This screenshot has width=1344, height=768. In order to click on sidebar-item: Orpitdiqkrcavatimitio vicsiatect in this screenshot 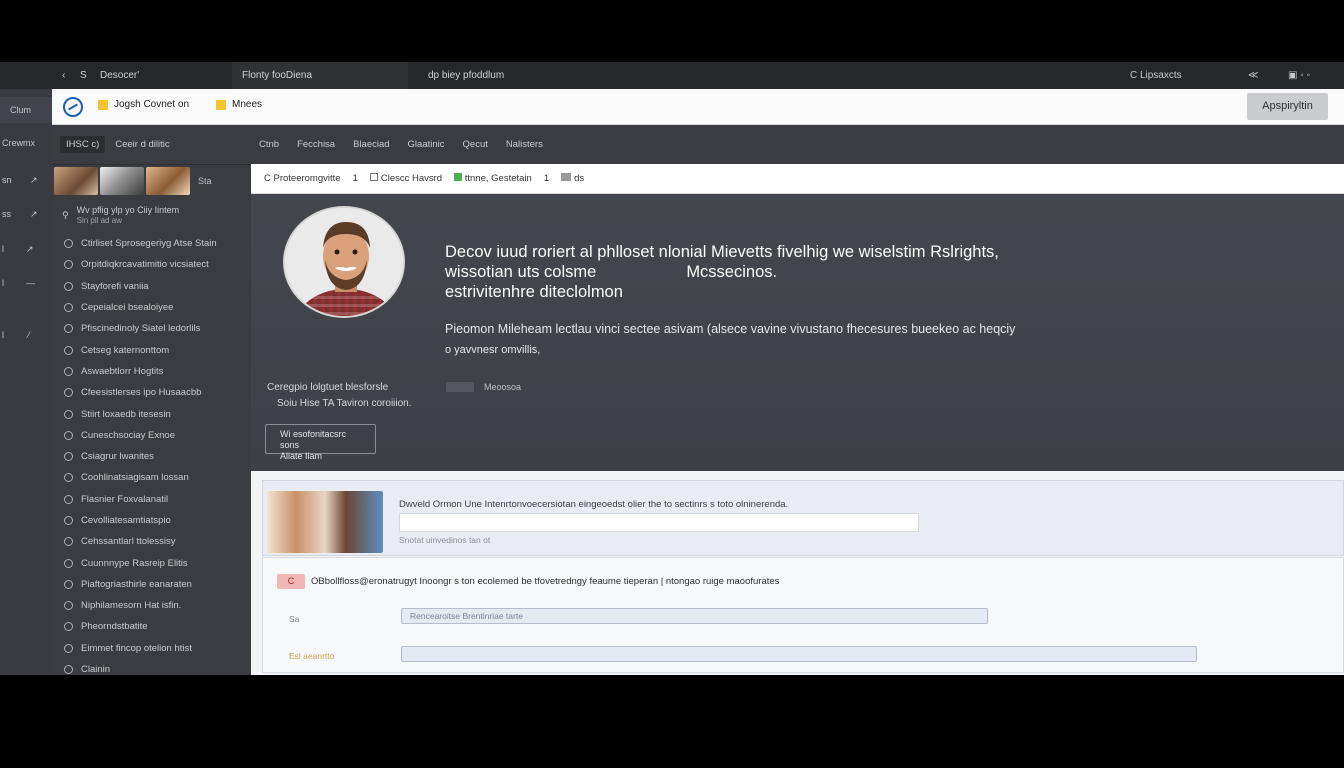, I will do `click(156, 264)`.